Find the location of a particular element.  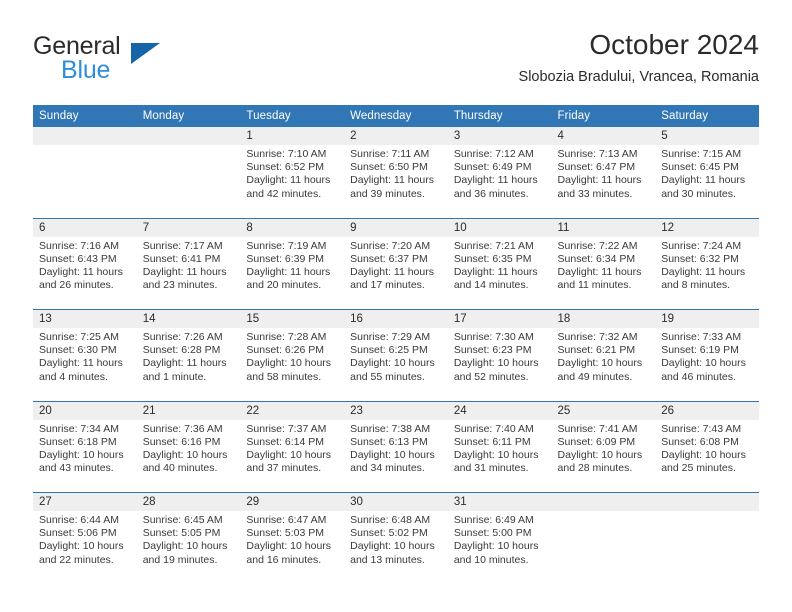

sunrise-text: Sunrise: 7:38 AM is located at coordinates (390, 428).